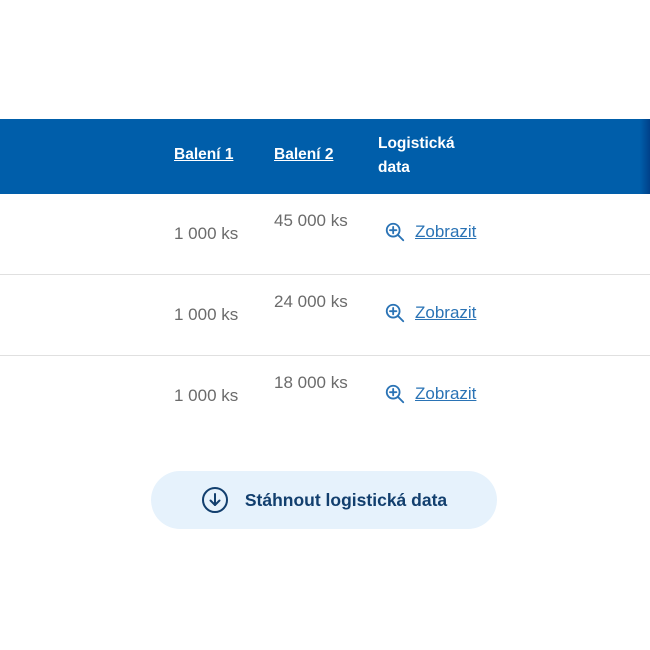  I want to click on header-pack1-link: Balení 1, so click(203, 155).